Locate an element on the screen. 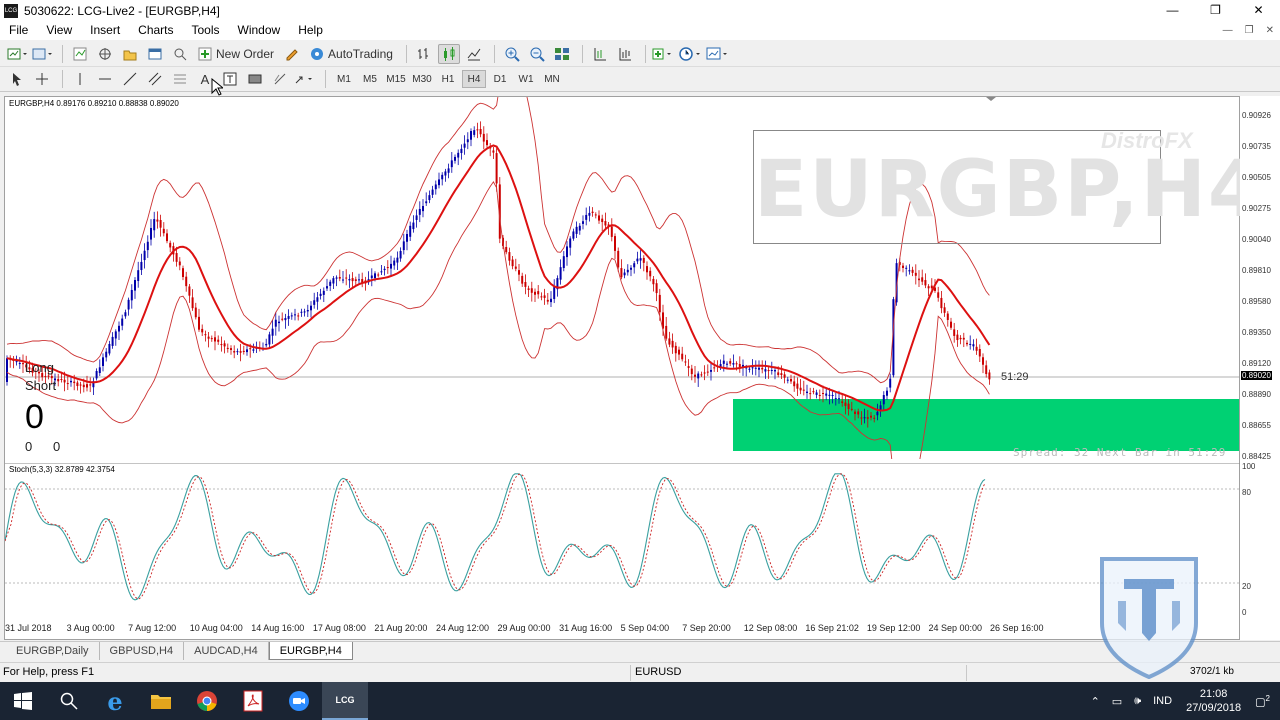  tab-eurgbp-h4: EURGBP,H4 is located at coordinates (310, 651).